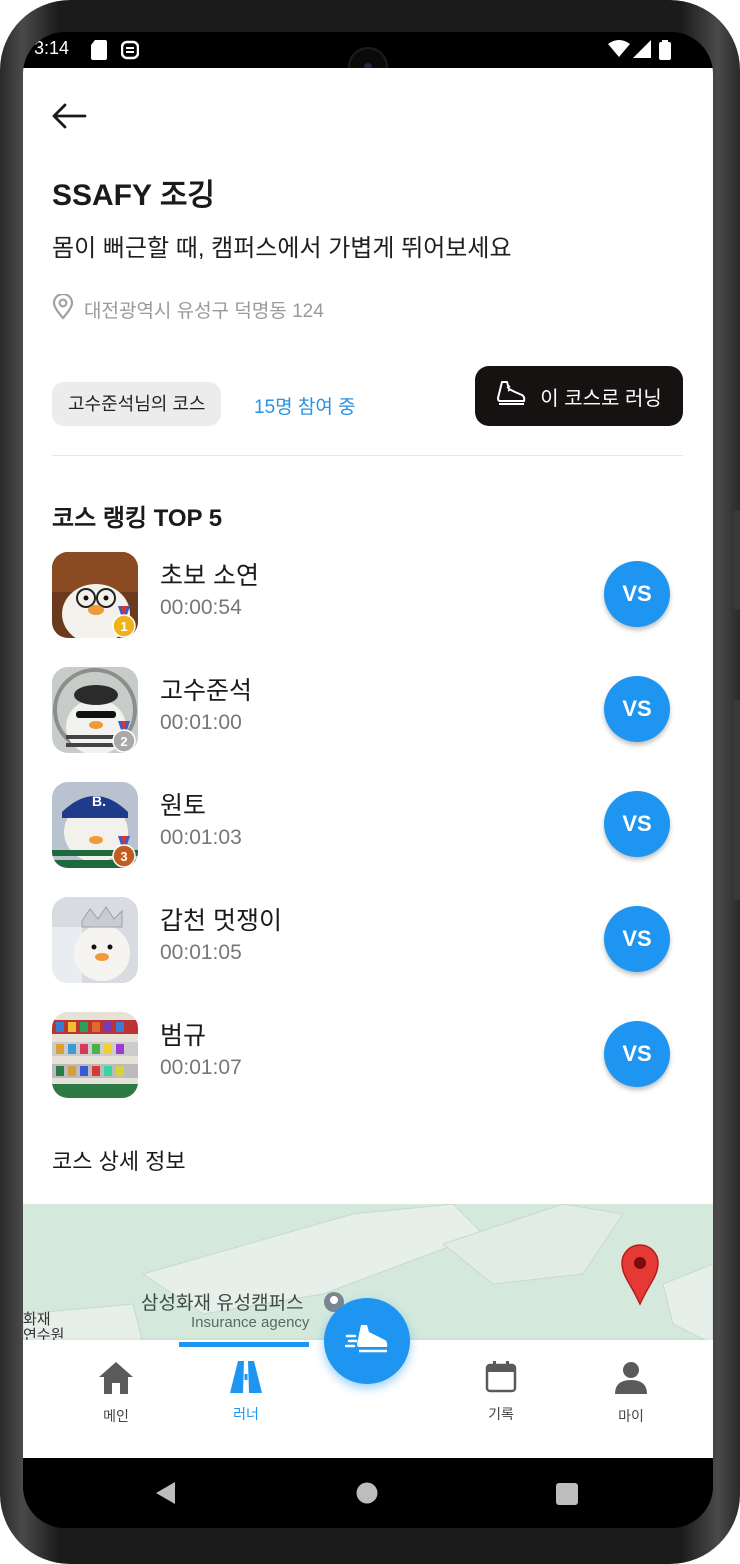 Image resolution: width=740 pixels, height=1564 pixels. I want to click on calendar-icon, so click(501, 1379).